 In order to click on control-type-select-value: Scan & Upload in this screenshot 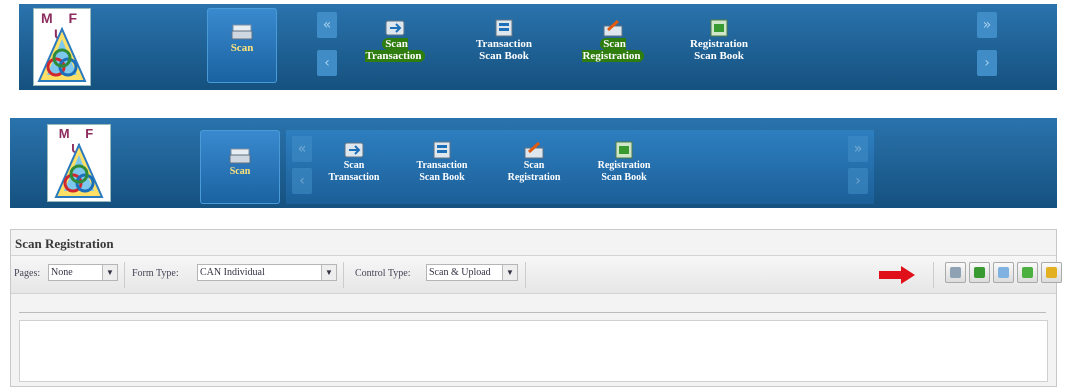, I will do `click(460, 272)`.